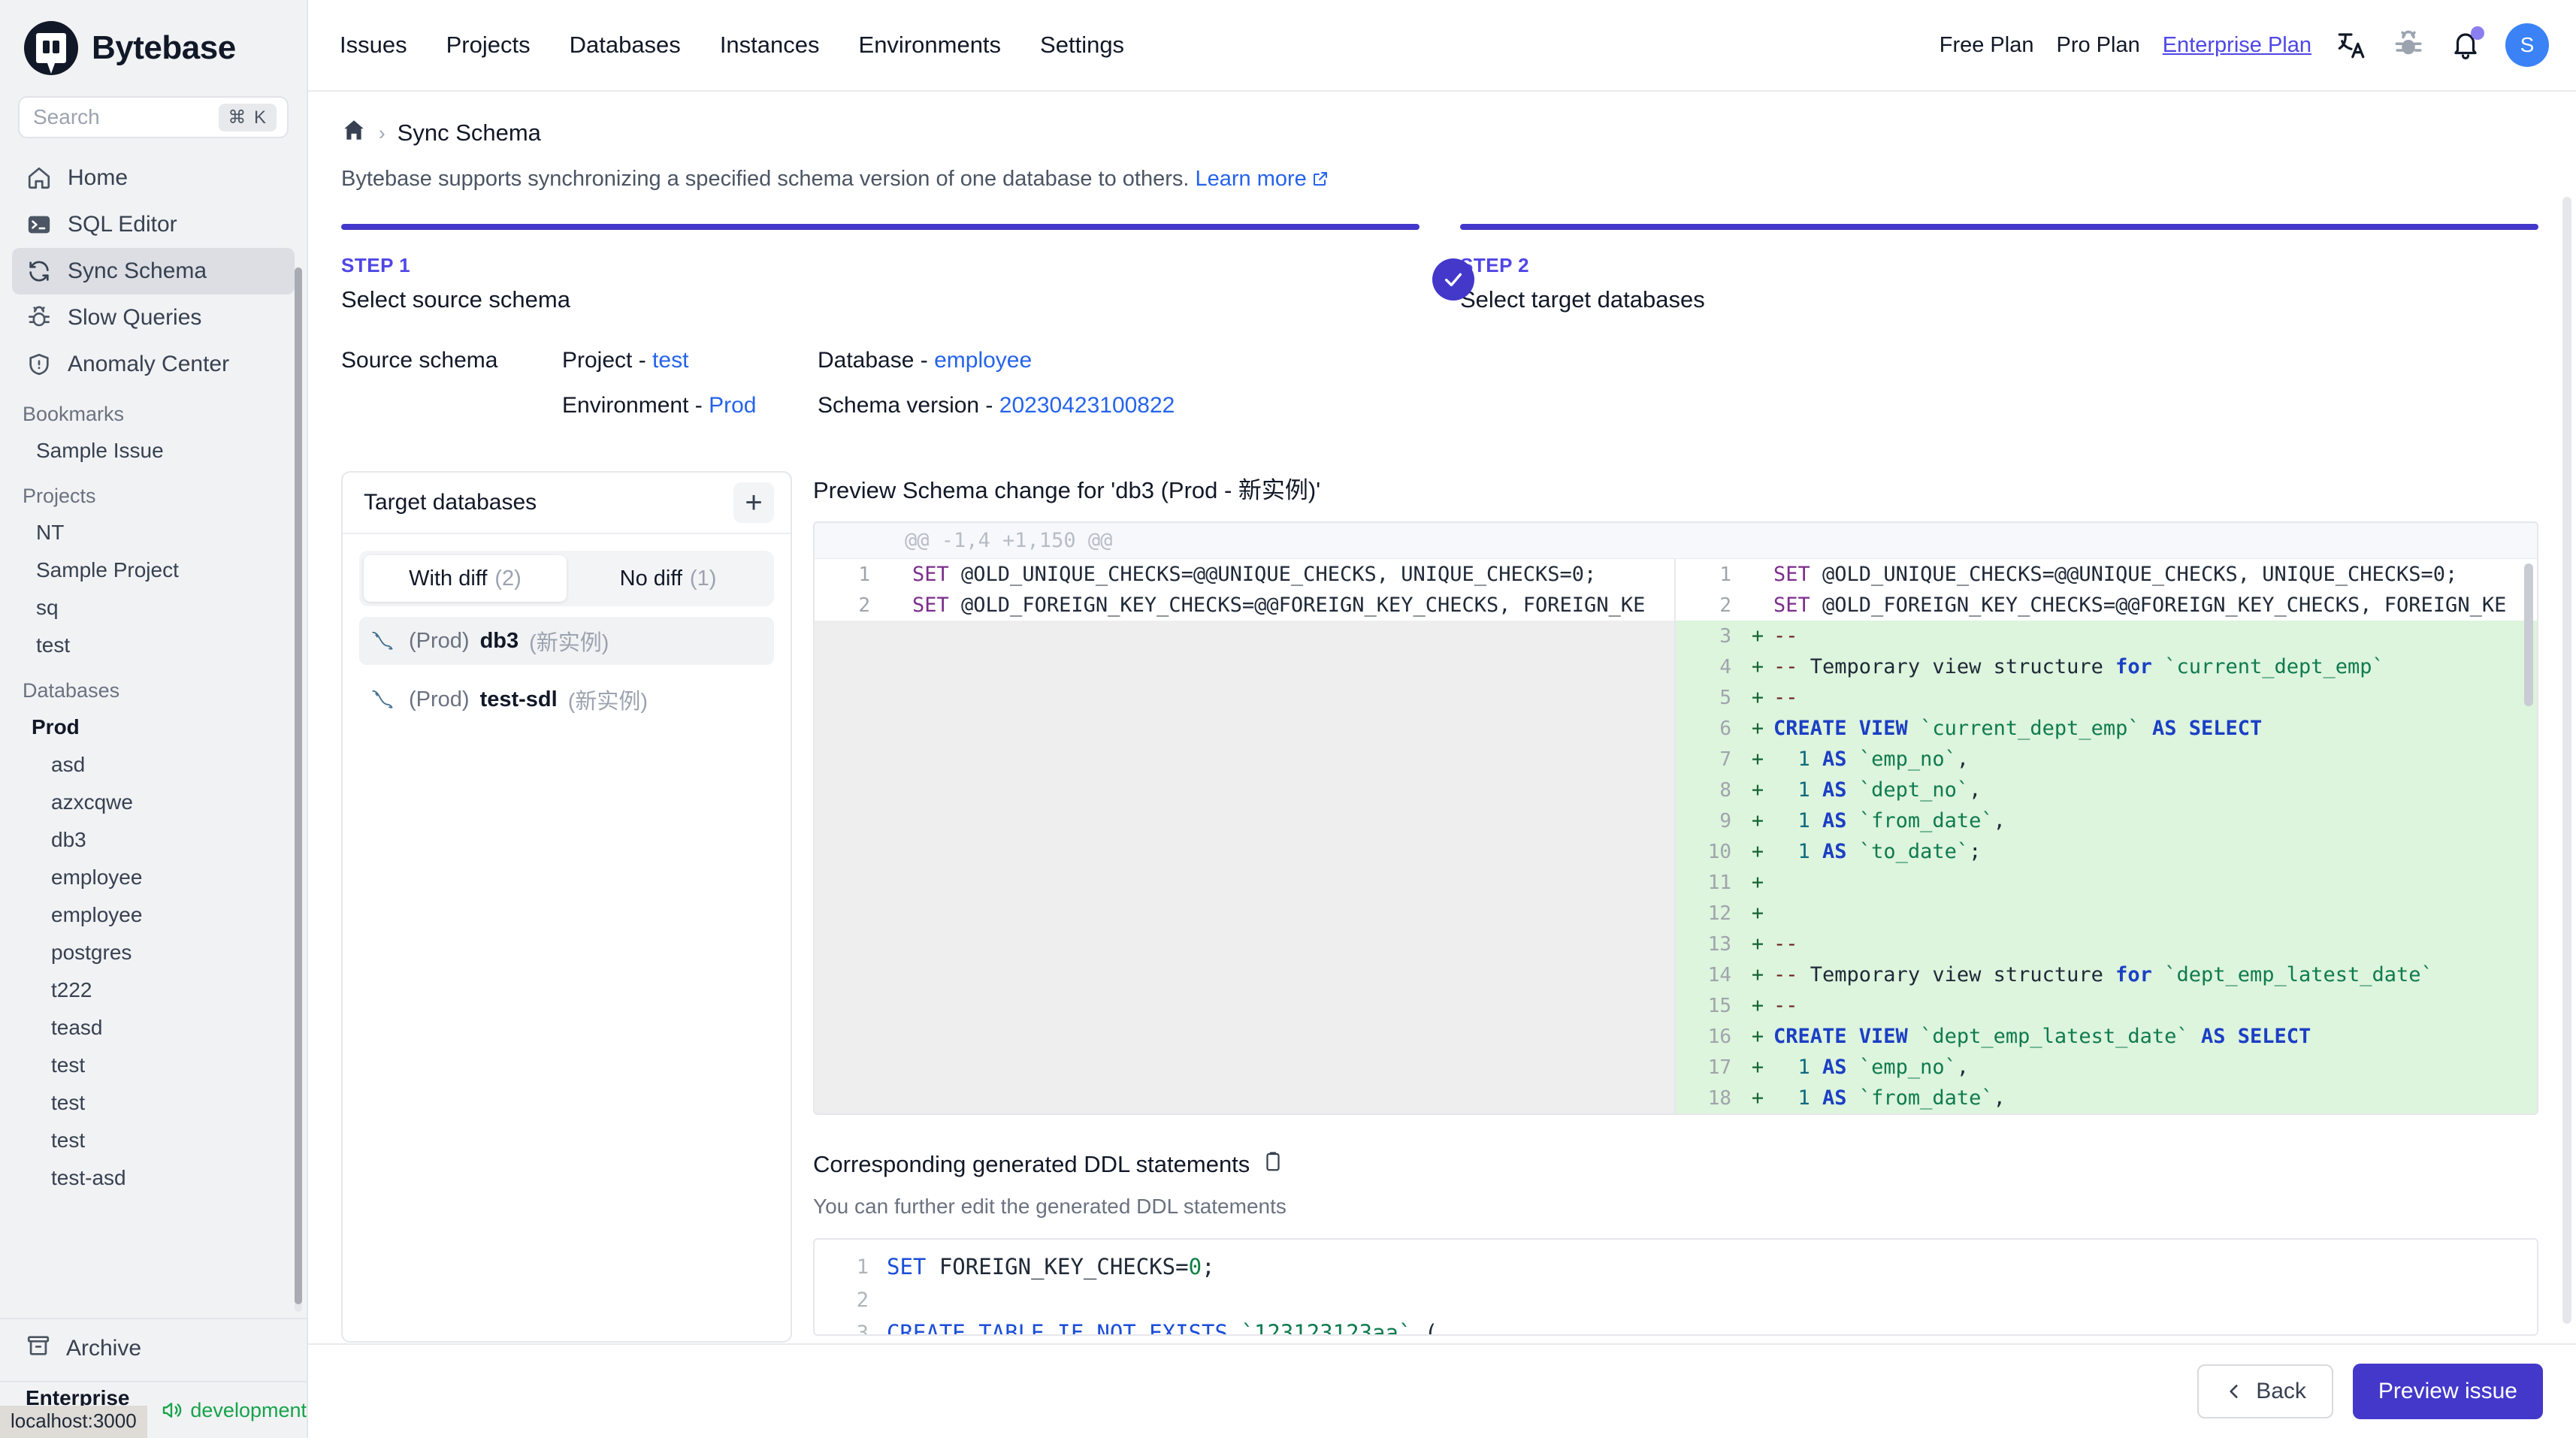 The image size is (2576, 1438). What do you see at coordinates (59, 496) in the screenshot?
I see `projects-section-title: Projects` at bounding box center [59, 496].